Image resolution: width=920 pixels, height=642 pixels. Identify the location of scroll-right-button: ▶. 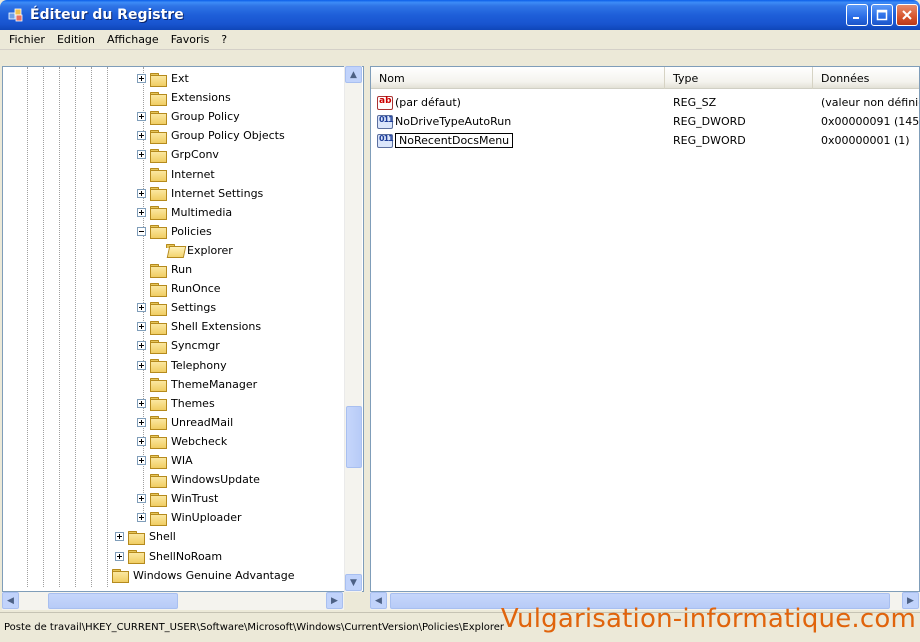
(334, 600).